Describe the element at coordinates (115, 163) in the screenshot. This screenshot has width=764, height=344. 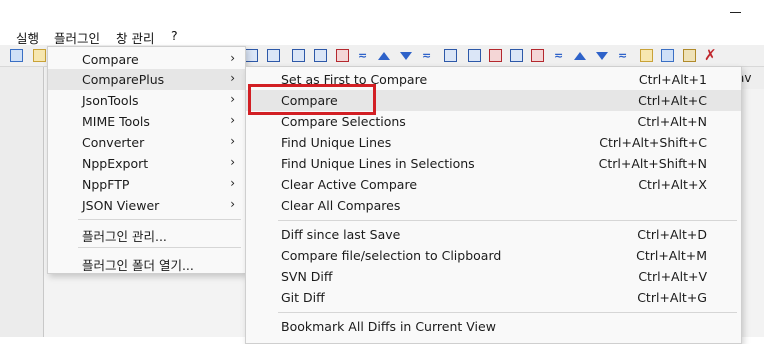
I see `menu-item-label: NppExport` at that location.